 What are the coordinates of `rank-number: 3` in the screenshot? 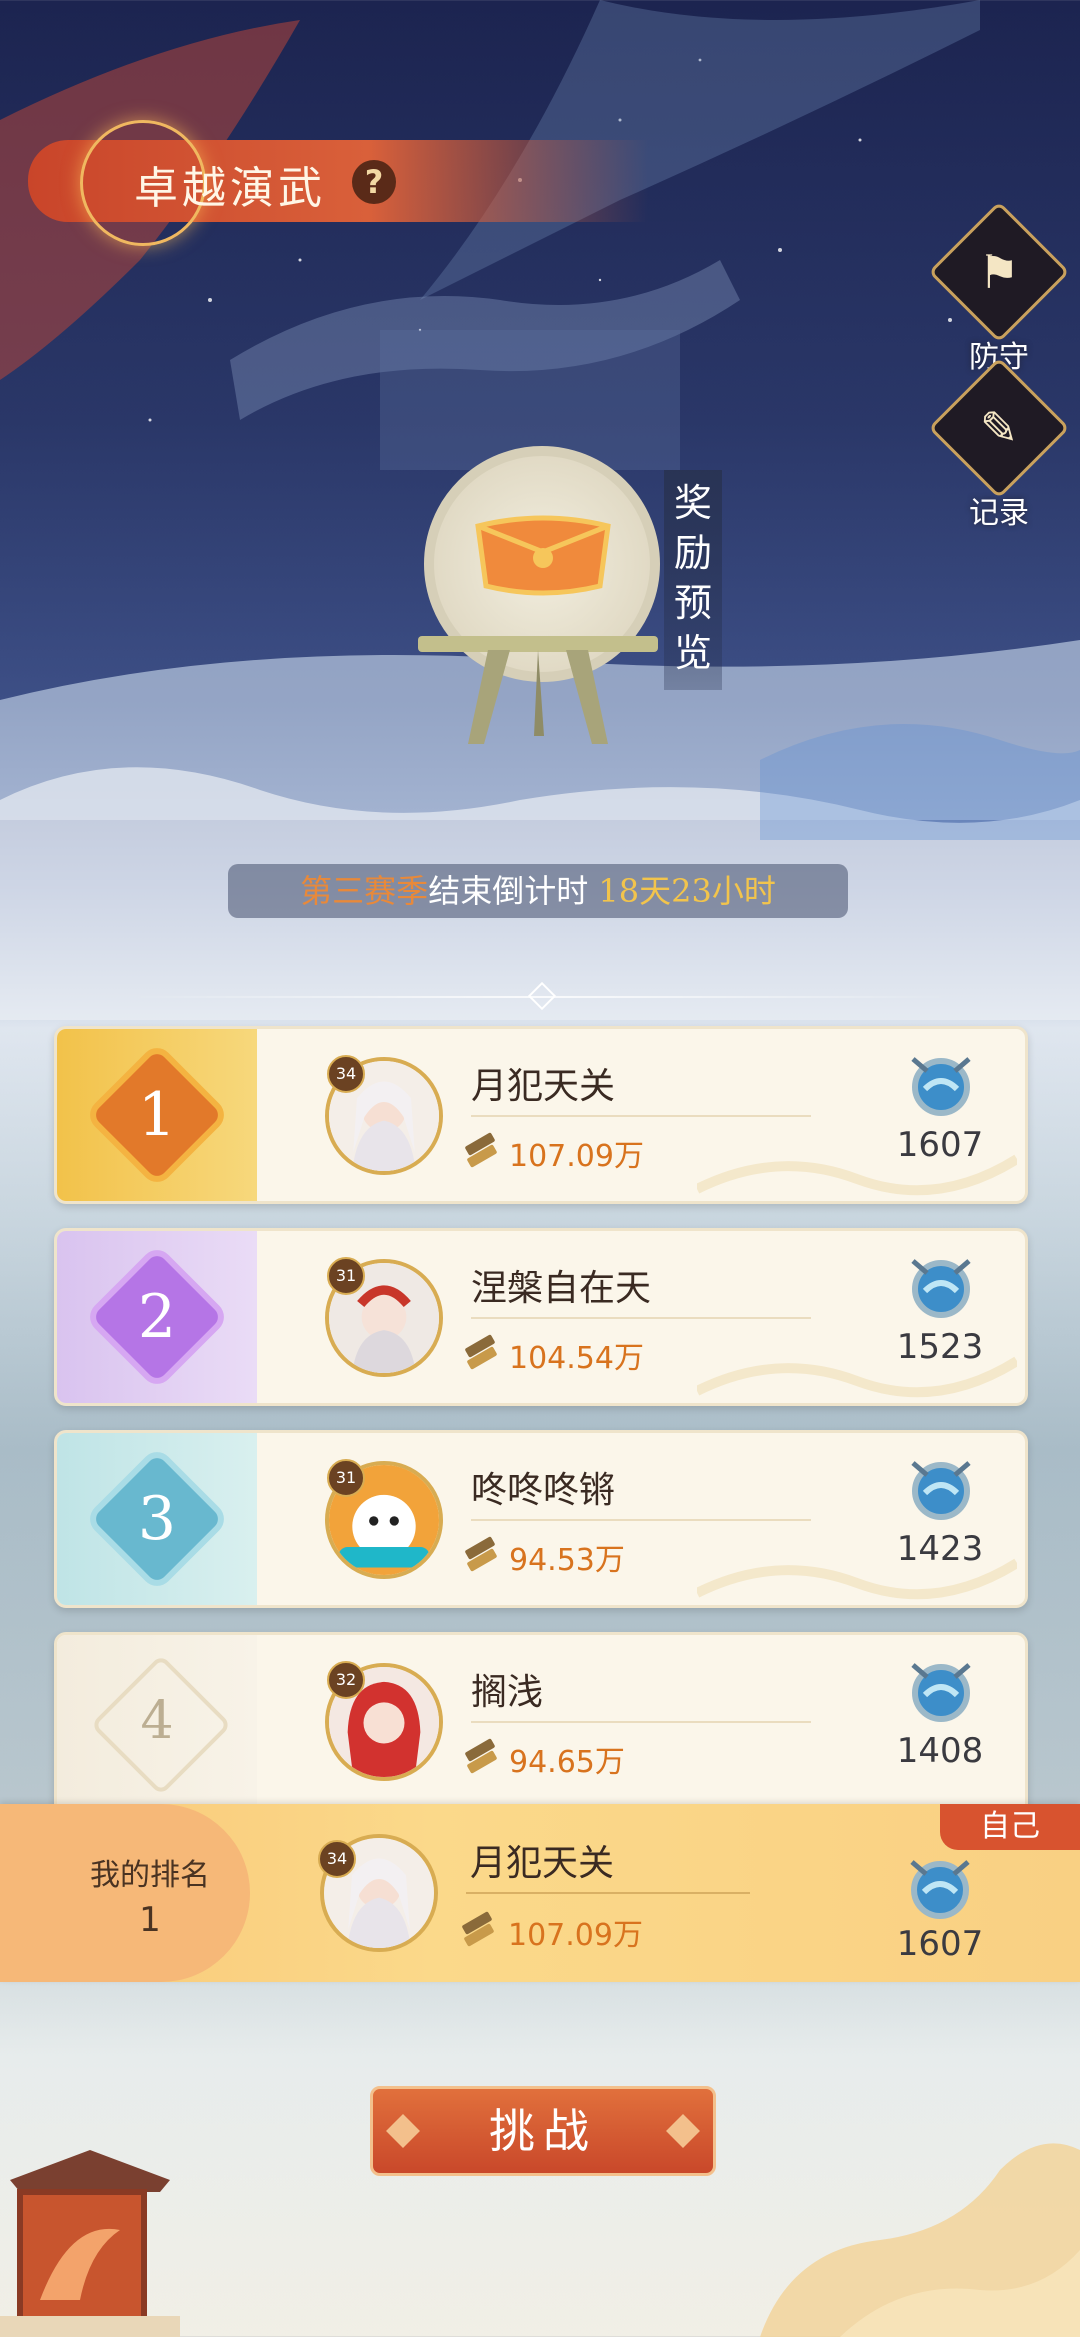 It's located at (157, 1519).